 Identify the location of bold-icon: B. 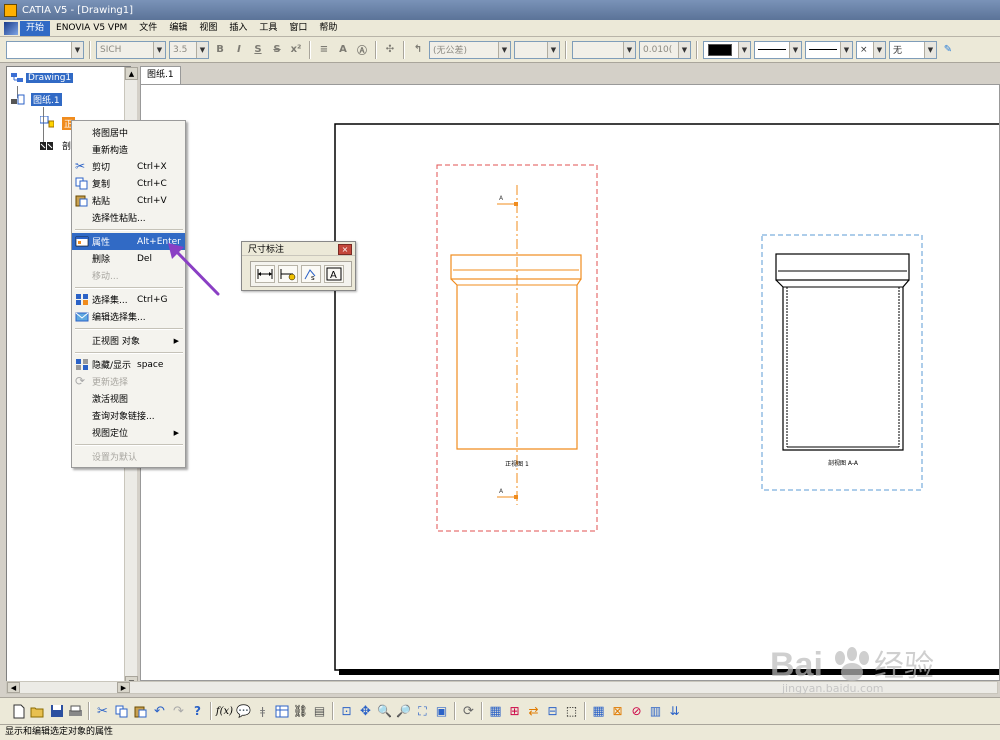
(220, 50).